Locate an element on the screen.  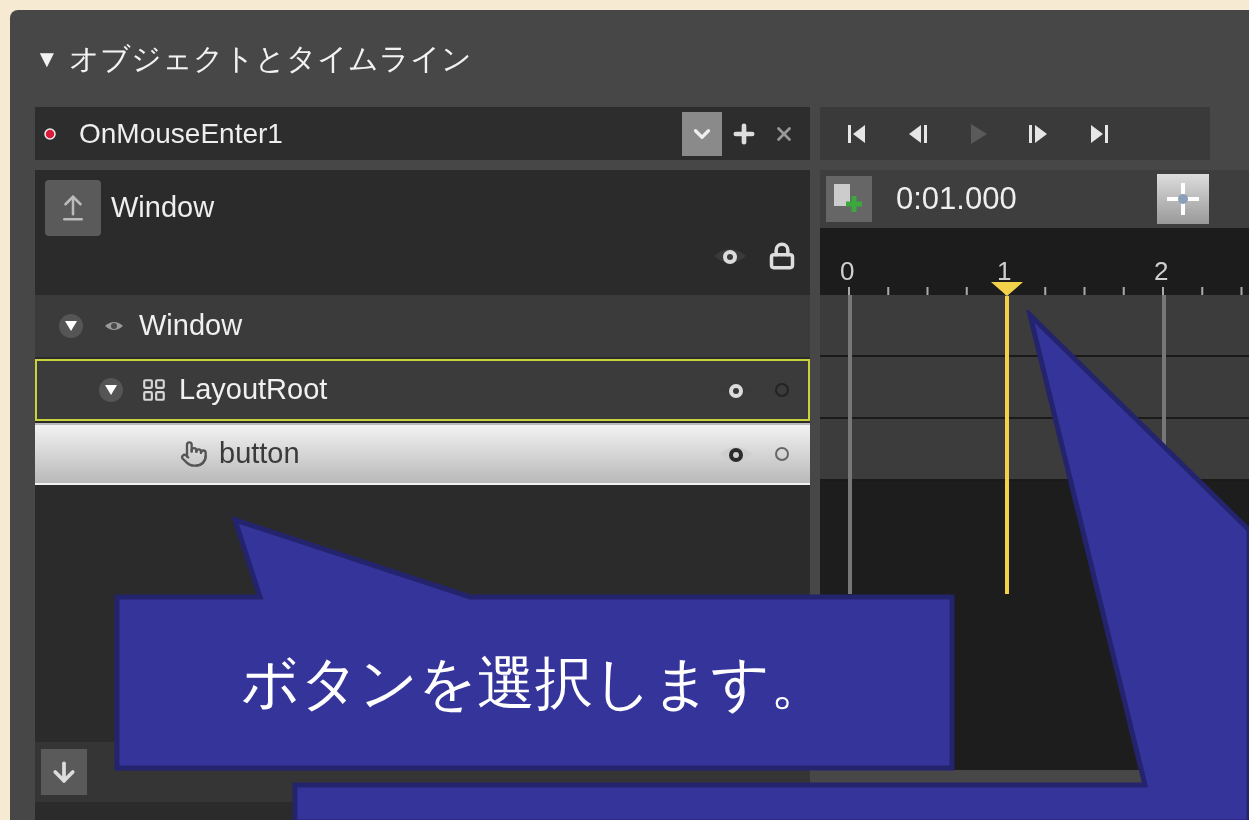
snap-button is located at coordinates (1183, 199).